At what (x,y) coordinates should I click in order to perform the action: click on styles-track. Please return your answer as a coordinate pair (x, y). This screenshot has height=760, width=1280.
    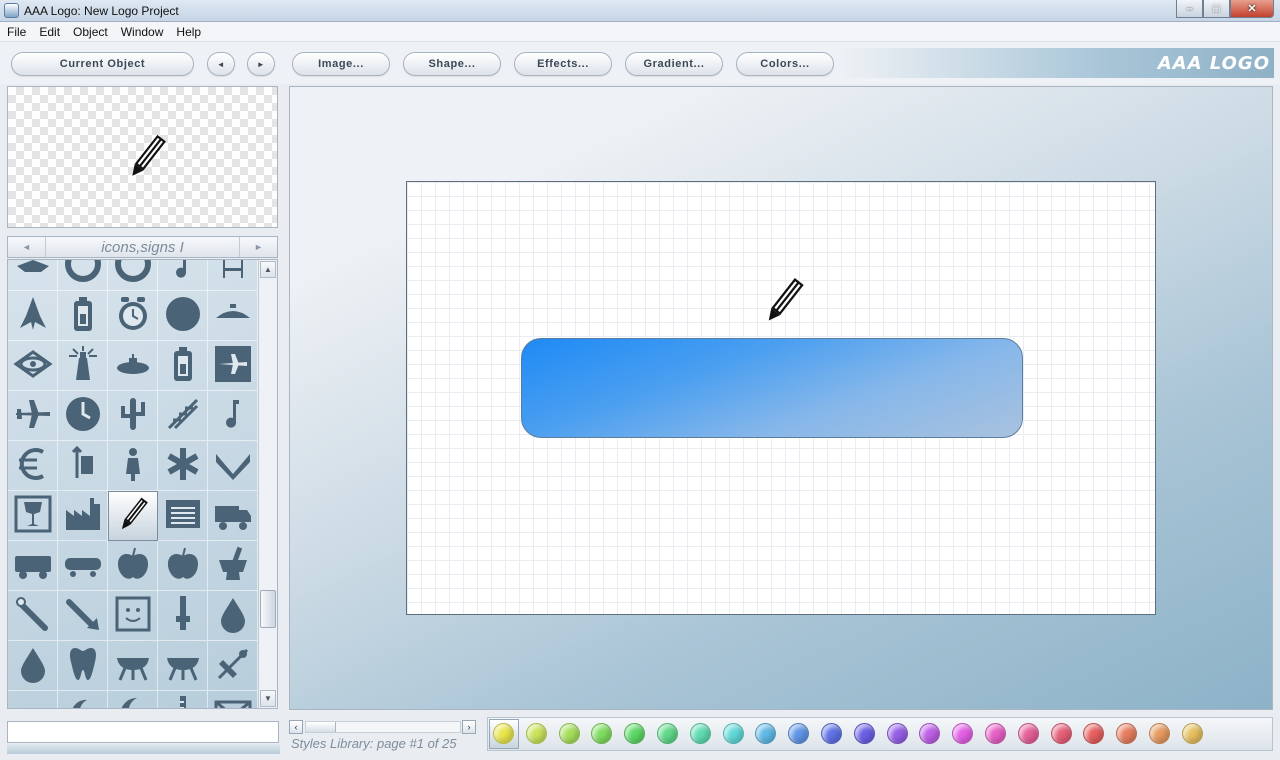
    Looking at the image, I should click on (383, 727).